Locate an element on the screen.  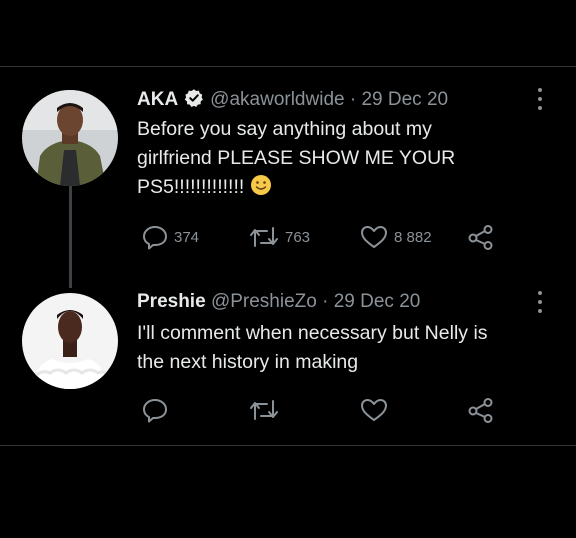
tweet-text-line: the next history in making is located at coordinates (248, 362).